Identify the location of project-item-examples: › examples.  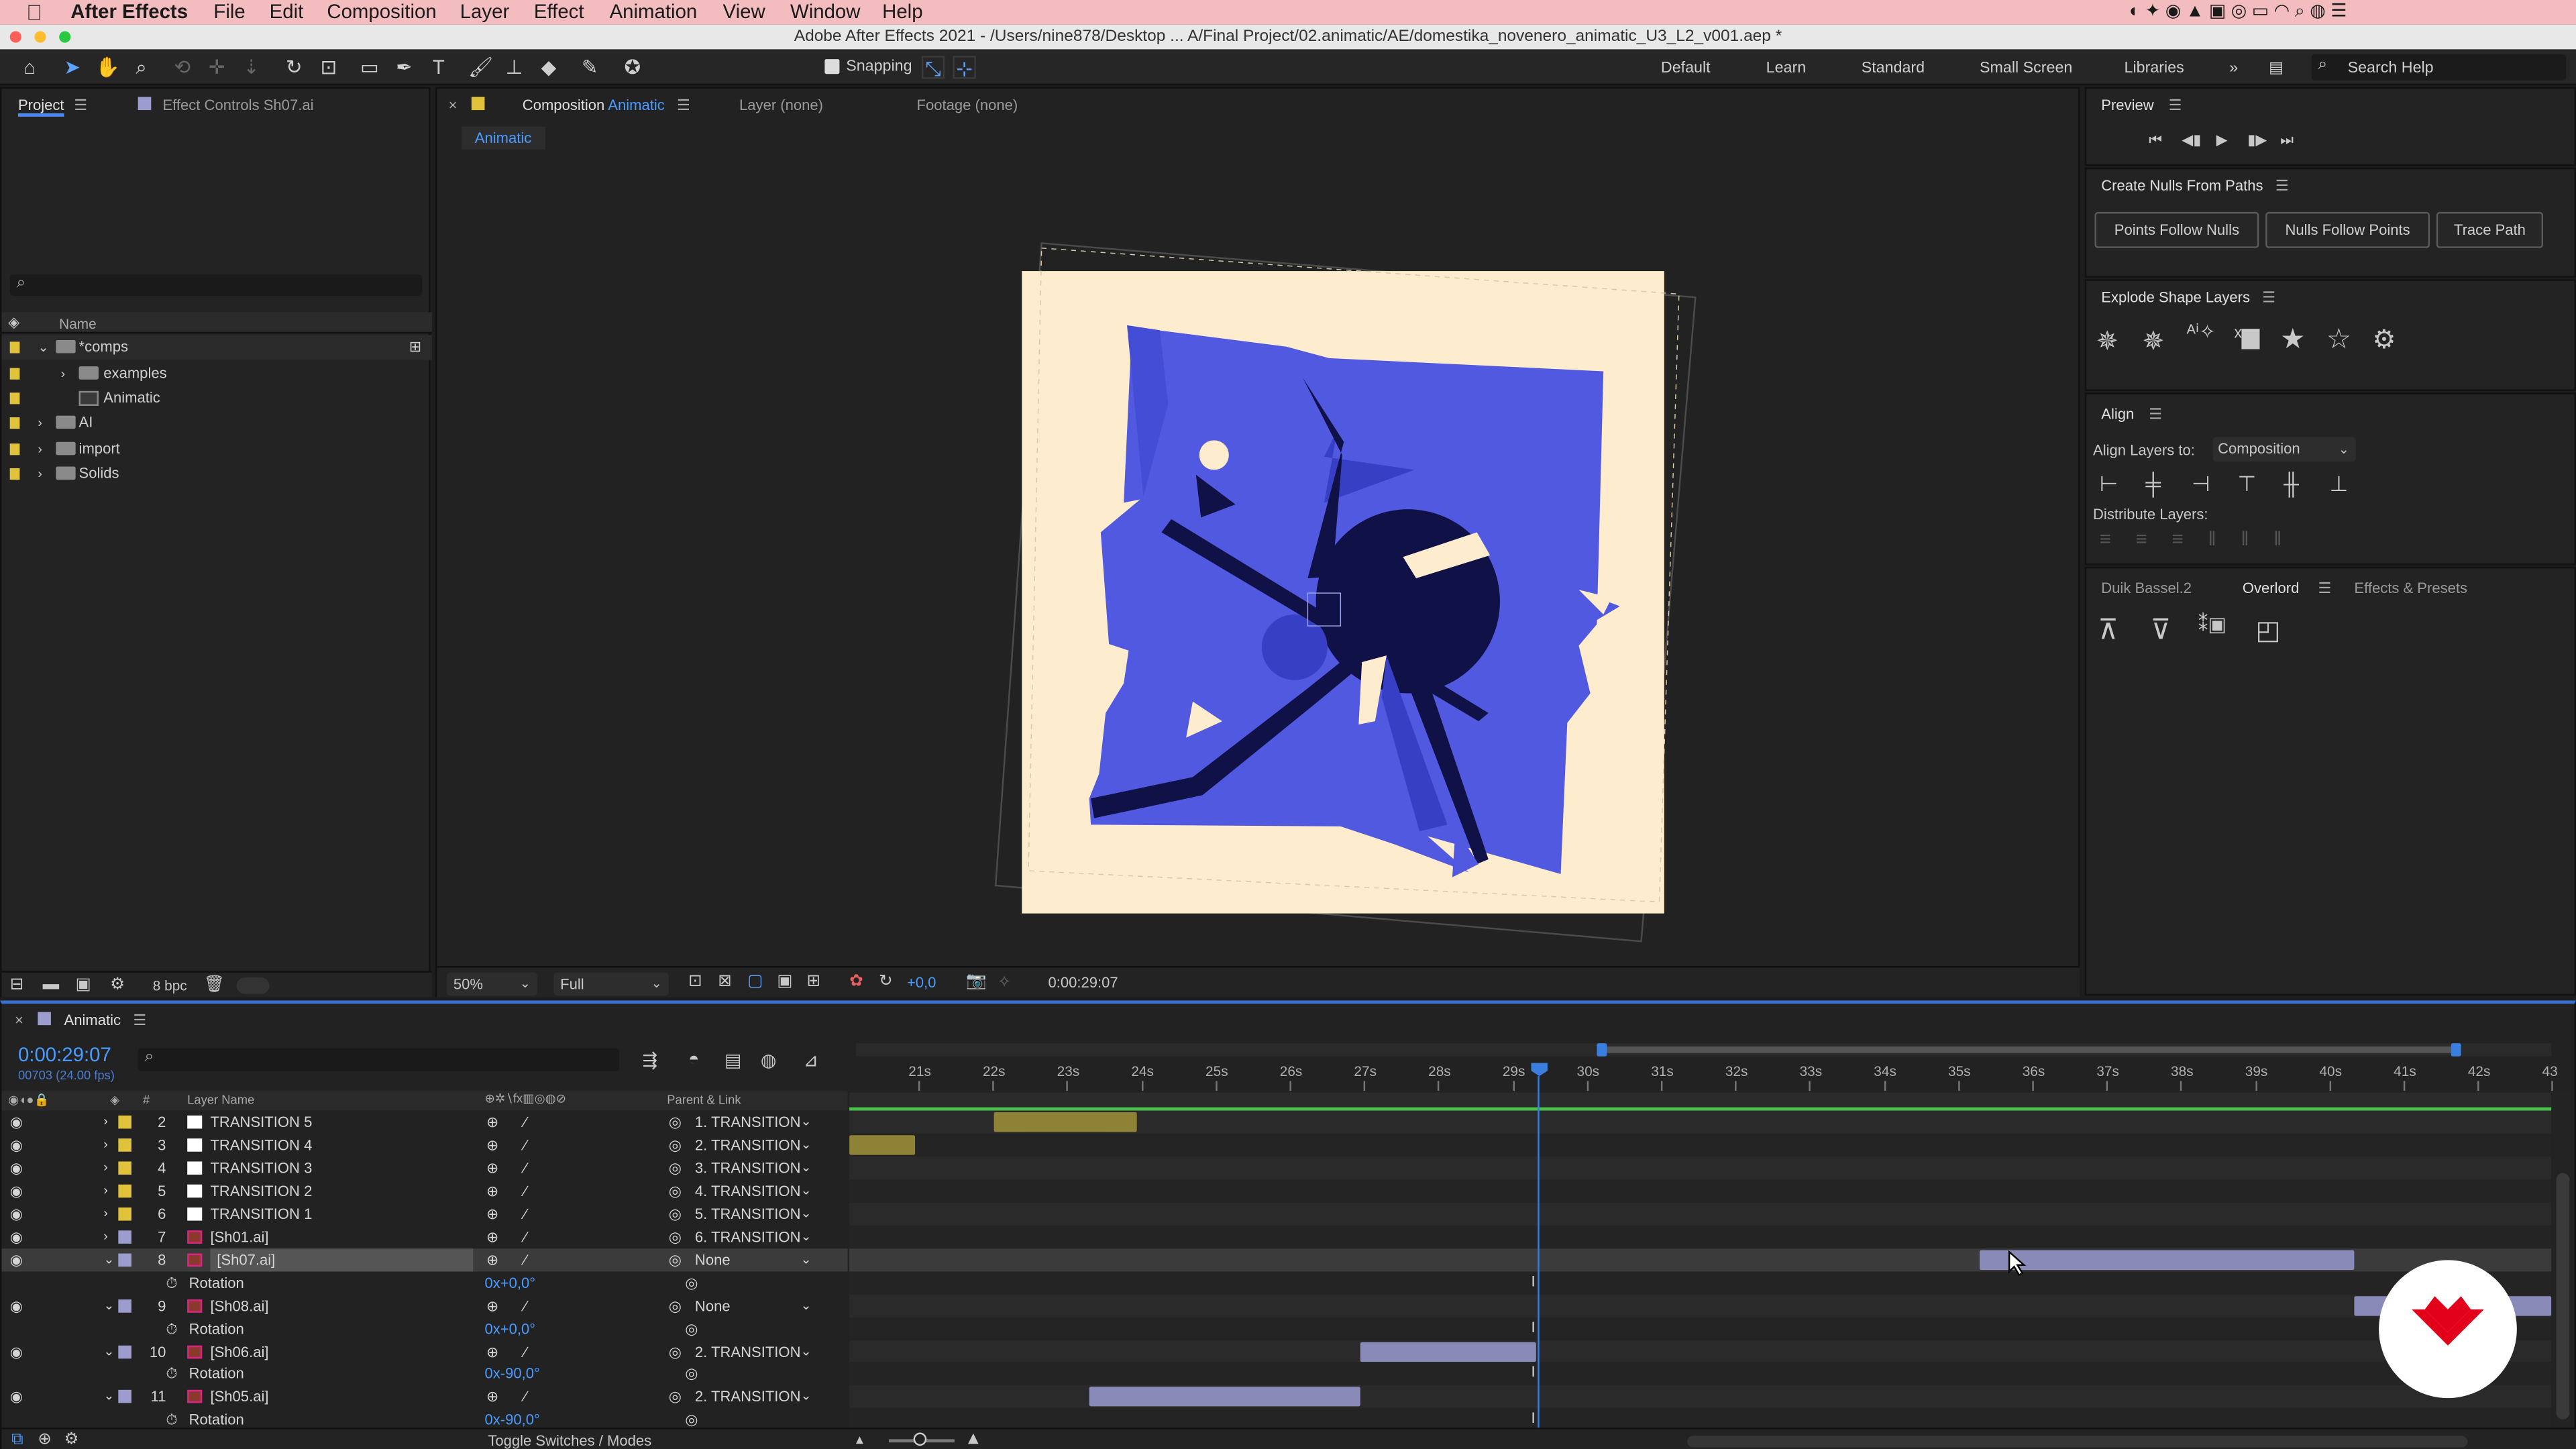
(216, 374).